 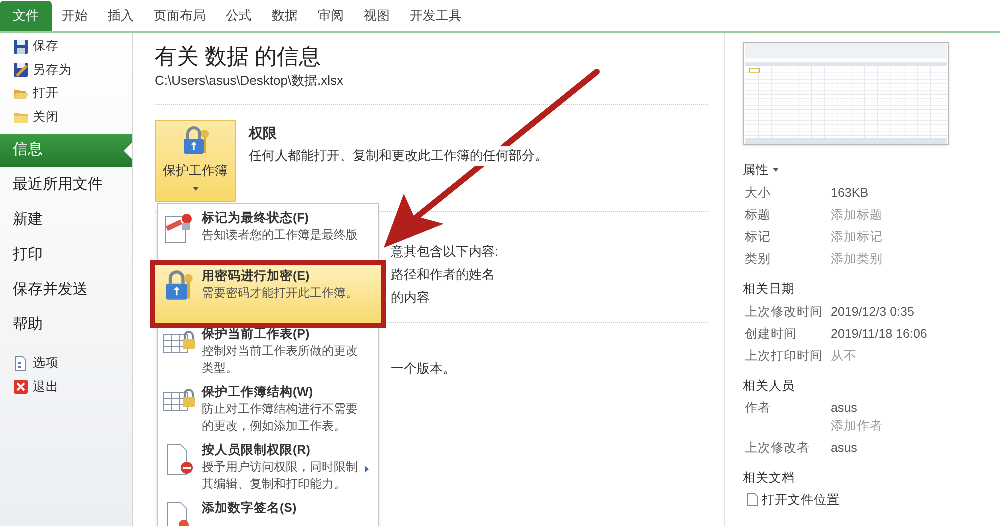 What do you see at coordinates (758, 193) in the screenshot?
I see `property-label: 大小` at bounding box center [758, 193].